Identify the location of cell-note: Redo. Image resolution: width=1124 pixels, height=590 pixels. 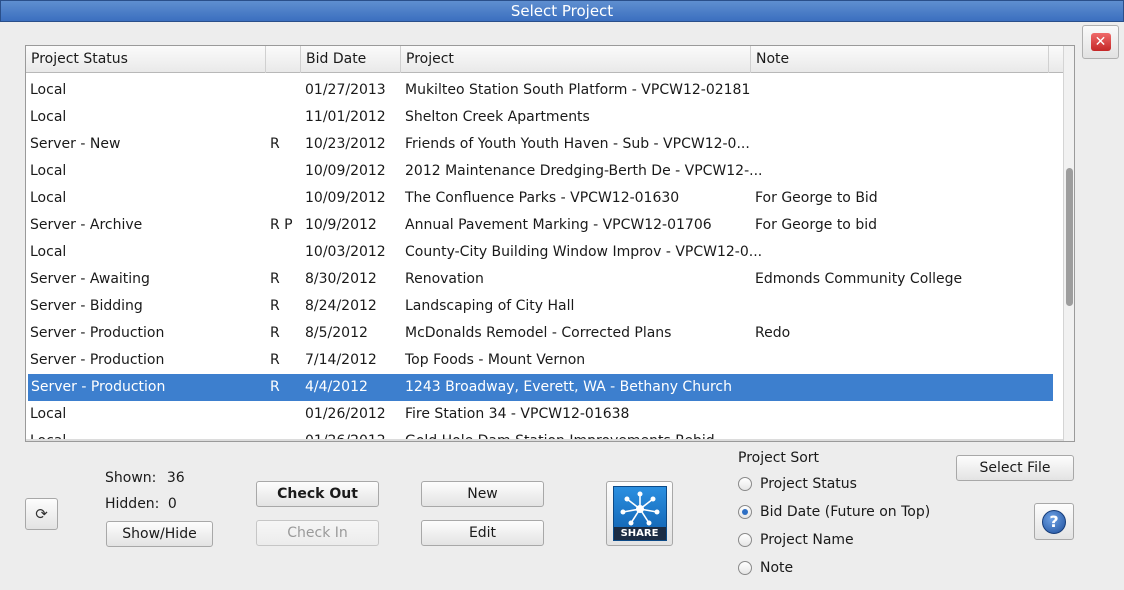
(773, 333).